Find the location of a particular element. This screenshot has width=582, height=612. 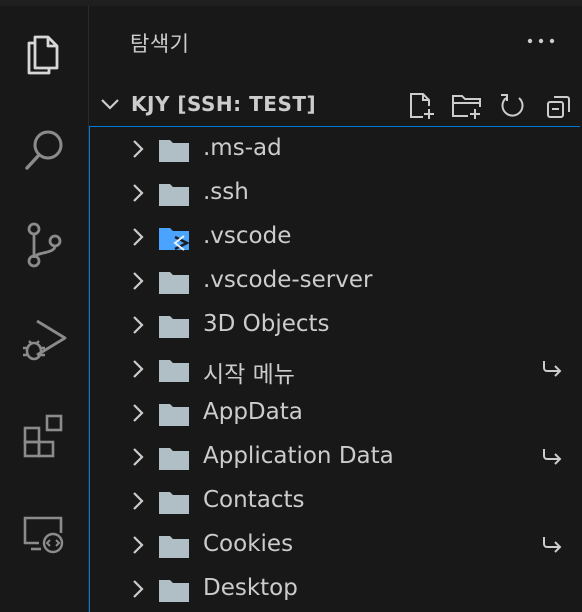

search-button is located at coordinates (44, 150).